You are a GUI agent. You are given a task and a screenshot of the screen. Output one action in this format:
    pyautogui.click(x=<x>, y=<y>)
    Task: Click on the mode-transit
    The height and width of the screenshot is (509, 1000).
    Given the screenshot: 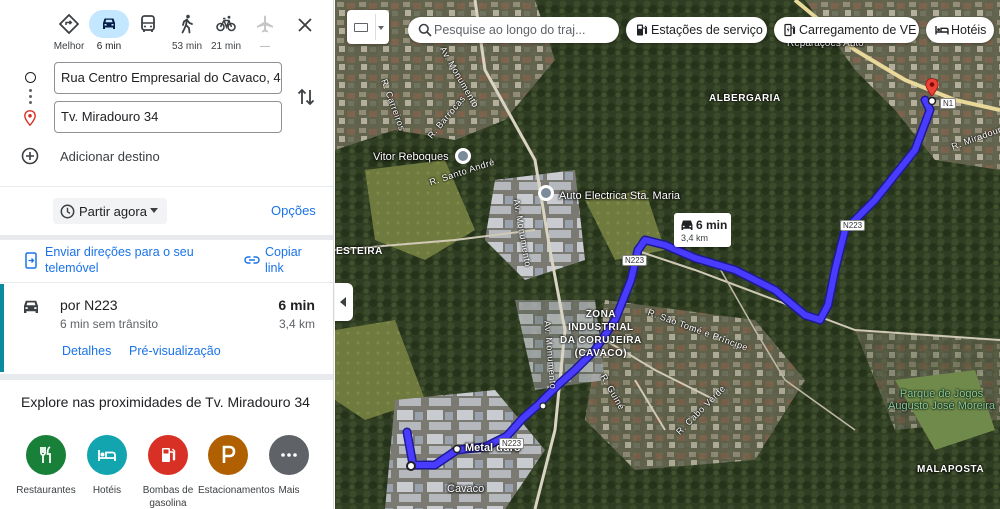 What is the action you would take?
    pyautogui.click(x=148, y=32)
    